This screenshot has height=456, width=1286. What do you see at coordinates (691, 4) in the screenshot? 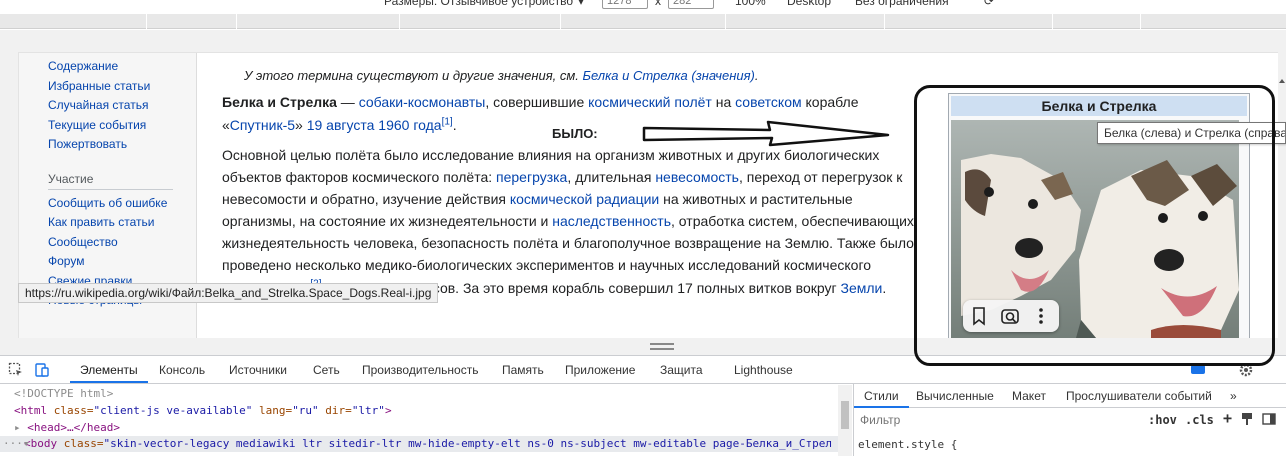
I see `height-input: 282` at bounding box center [691, 4].